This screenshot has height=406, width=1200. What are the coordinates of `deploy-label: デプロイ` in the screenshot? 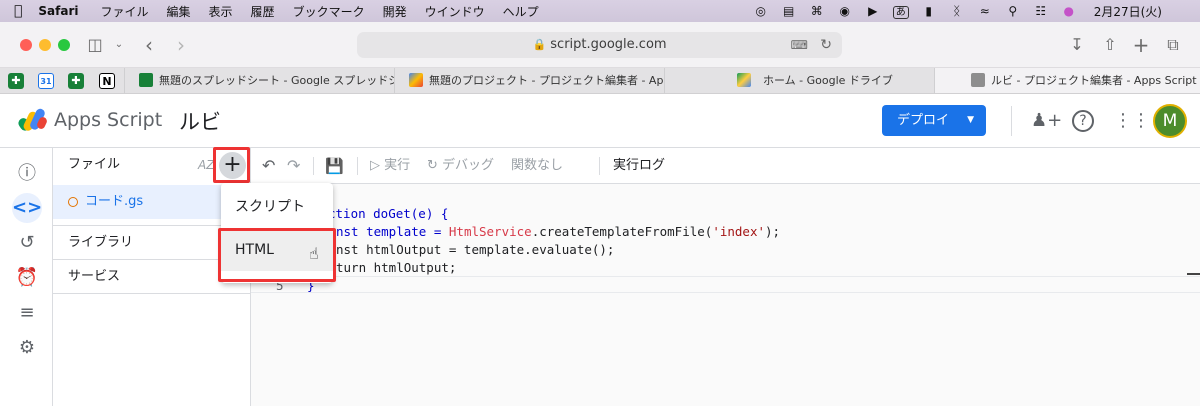 It's located at (923, 120).